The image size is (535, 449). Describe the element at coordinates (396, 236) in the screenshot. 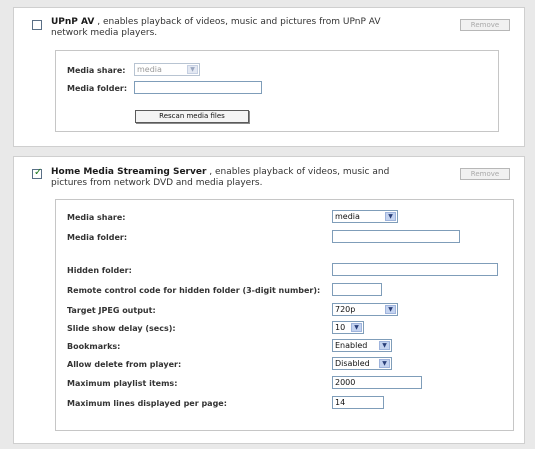

I see `hms-media-folder-input` at that location.